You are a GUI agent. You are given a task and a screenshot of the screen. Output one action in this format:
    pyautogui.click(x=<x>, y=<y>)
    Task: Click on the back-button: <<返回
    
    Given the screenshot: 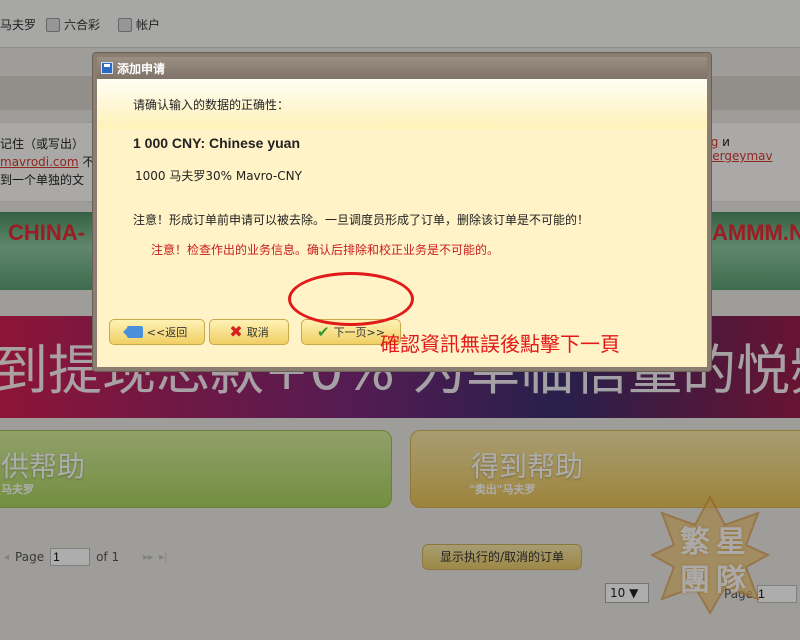 What is the action you would take?
    pyautogui.click(x=157, y=332)
    